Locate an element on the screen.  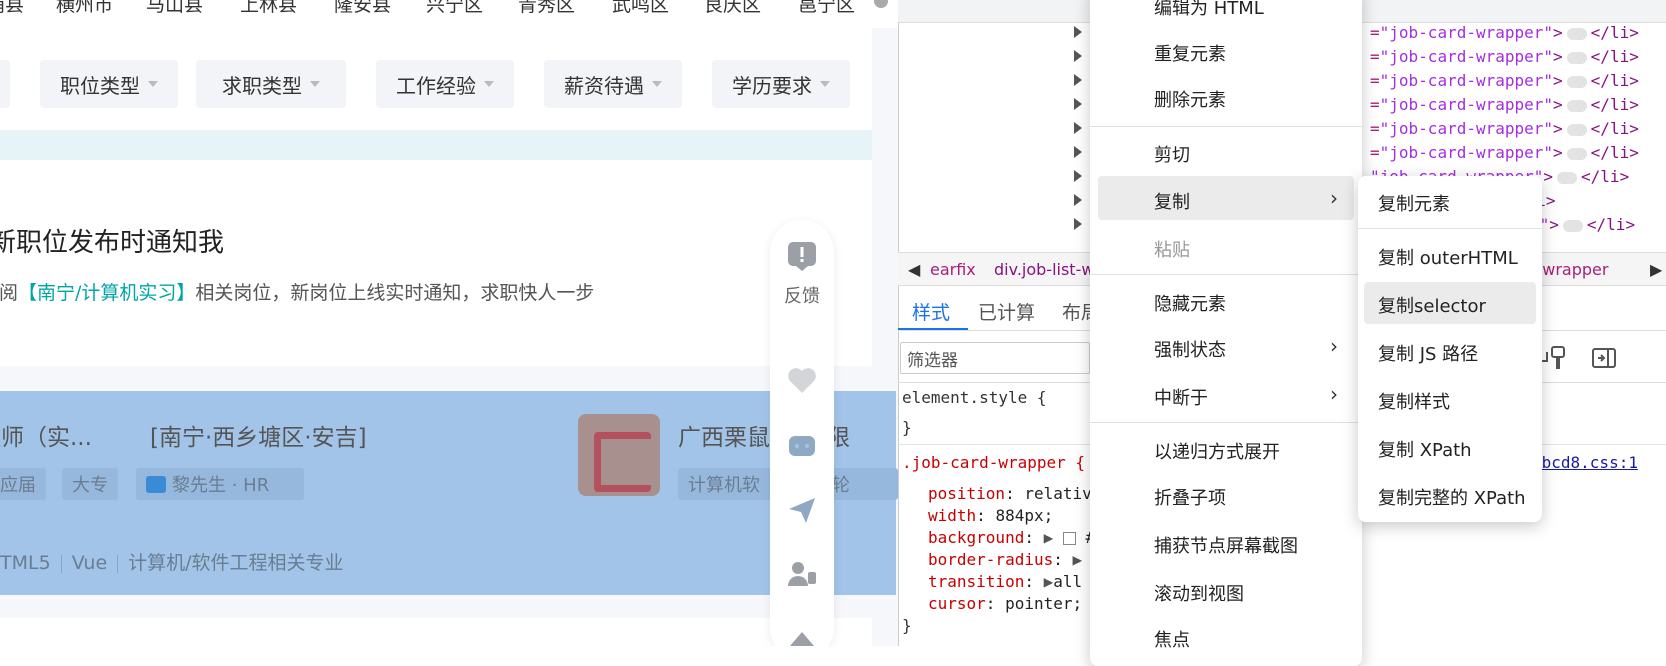
menu-item-capture-node-screenshot: 捕获节点屏幕截图 is located at coordinates (1226, 545).